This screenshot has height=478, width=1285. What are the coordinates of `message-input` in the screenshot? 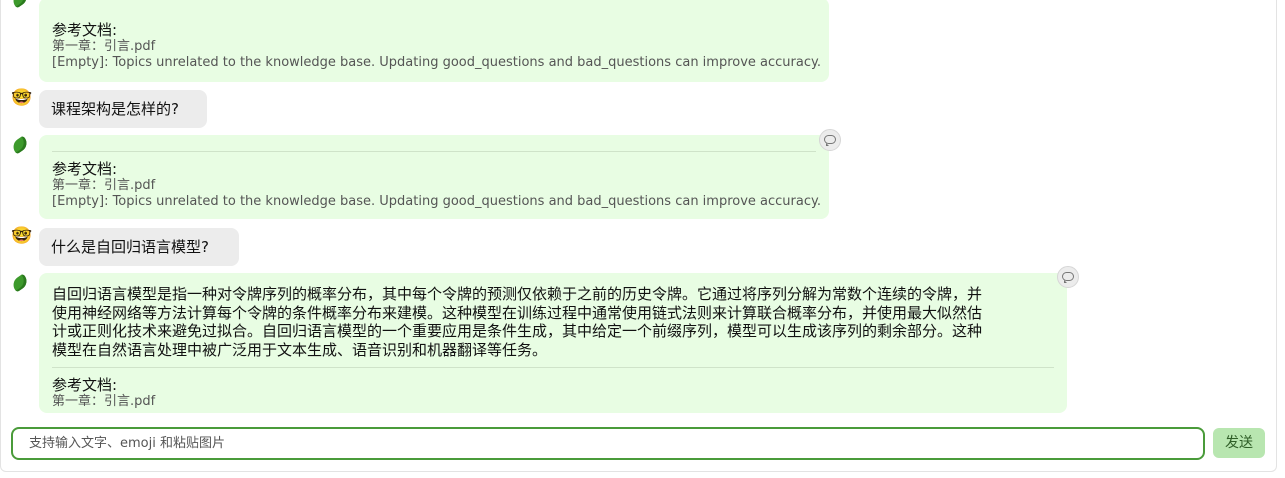 It's located at (608, 443).